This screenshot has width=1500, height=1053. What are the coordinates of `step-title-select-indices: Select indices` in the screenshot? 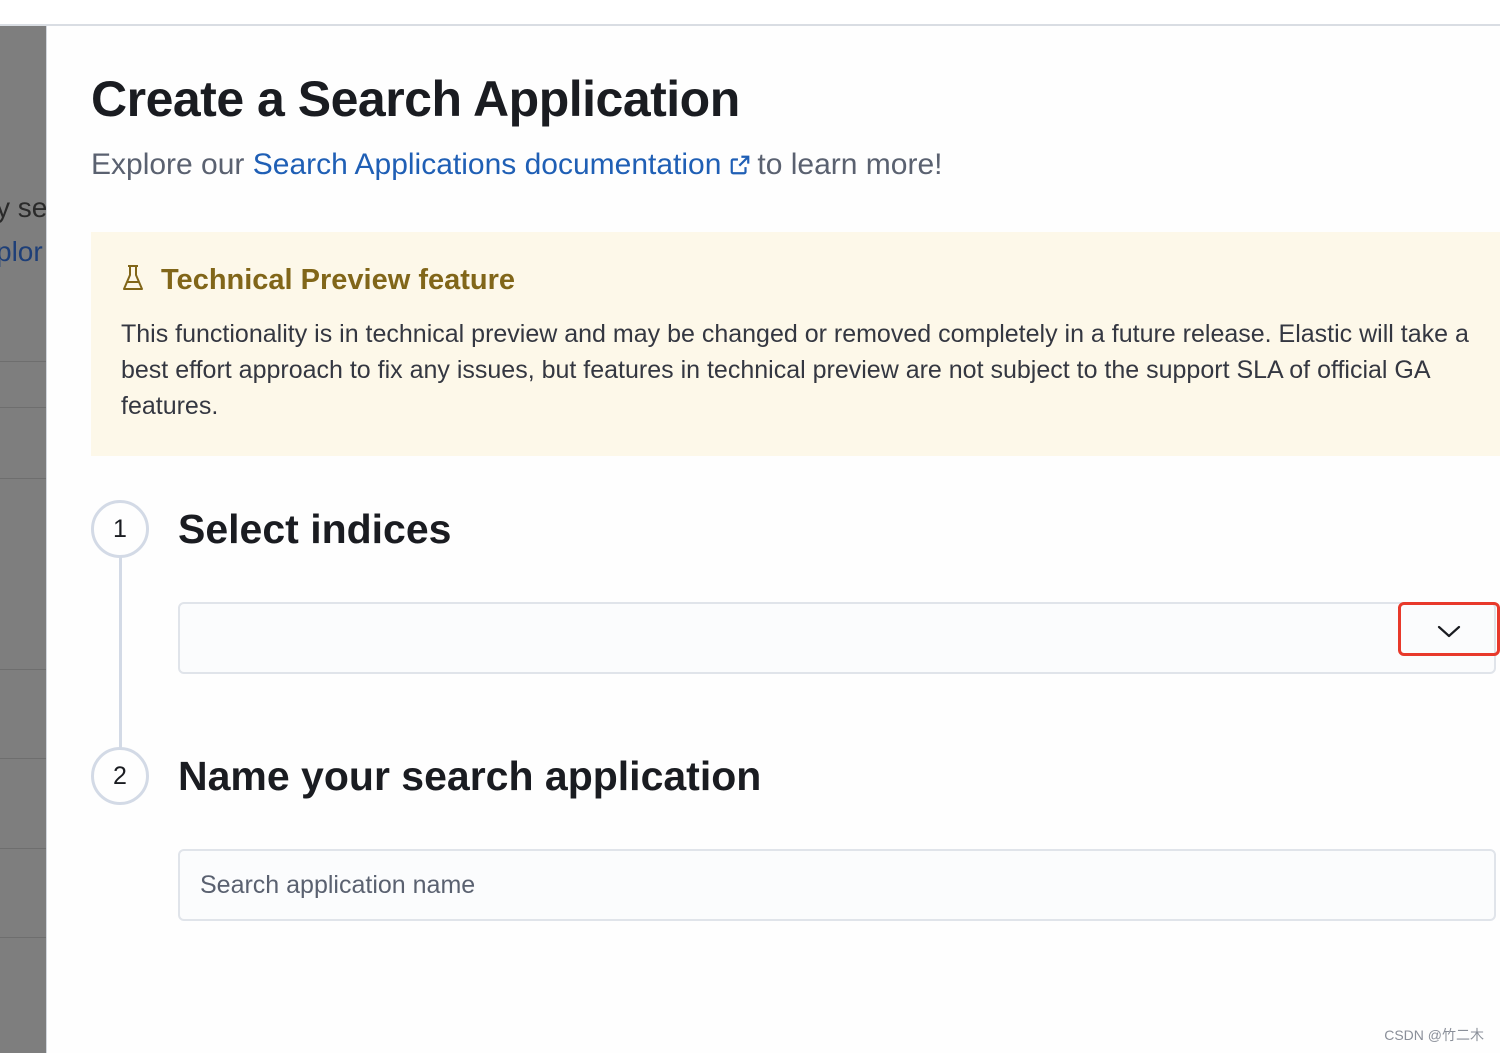 It's located at (315, 529).